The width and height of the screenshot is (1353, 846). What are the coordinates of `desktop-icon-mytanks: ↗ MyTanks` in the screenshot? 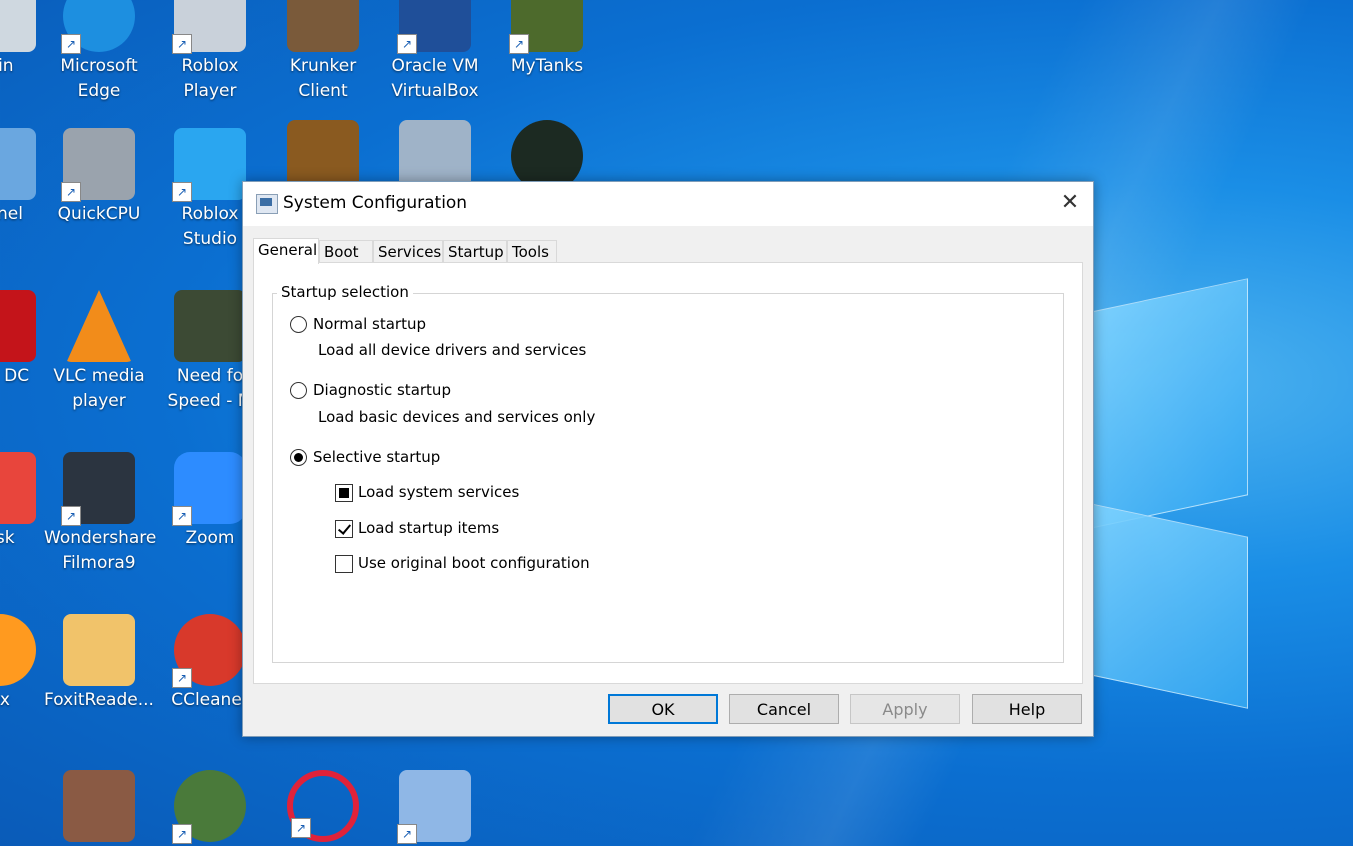 It's located at (547, 39).